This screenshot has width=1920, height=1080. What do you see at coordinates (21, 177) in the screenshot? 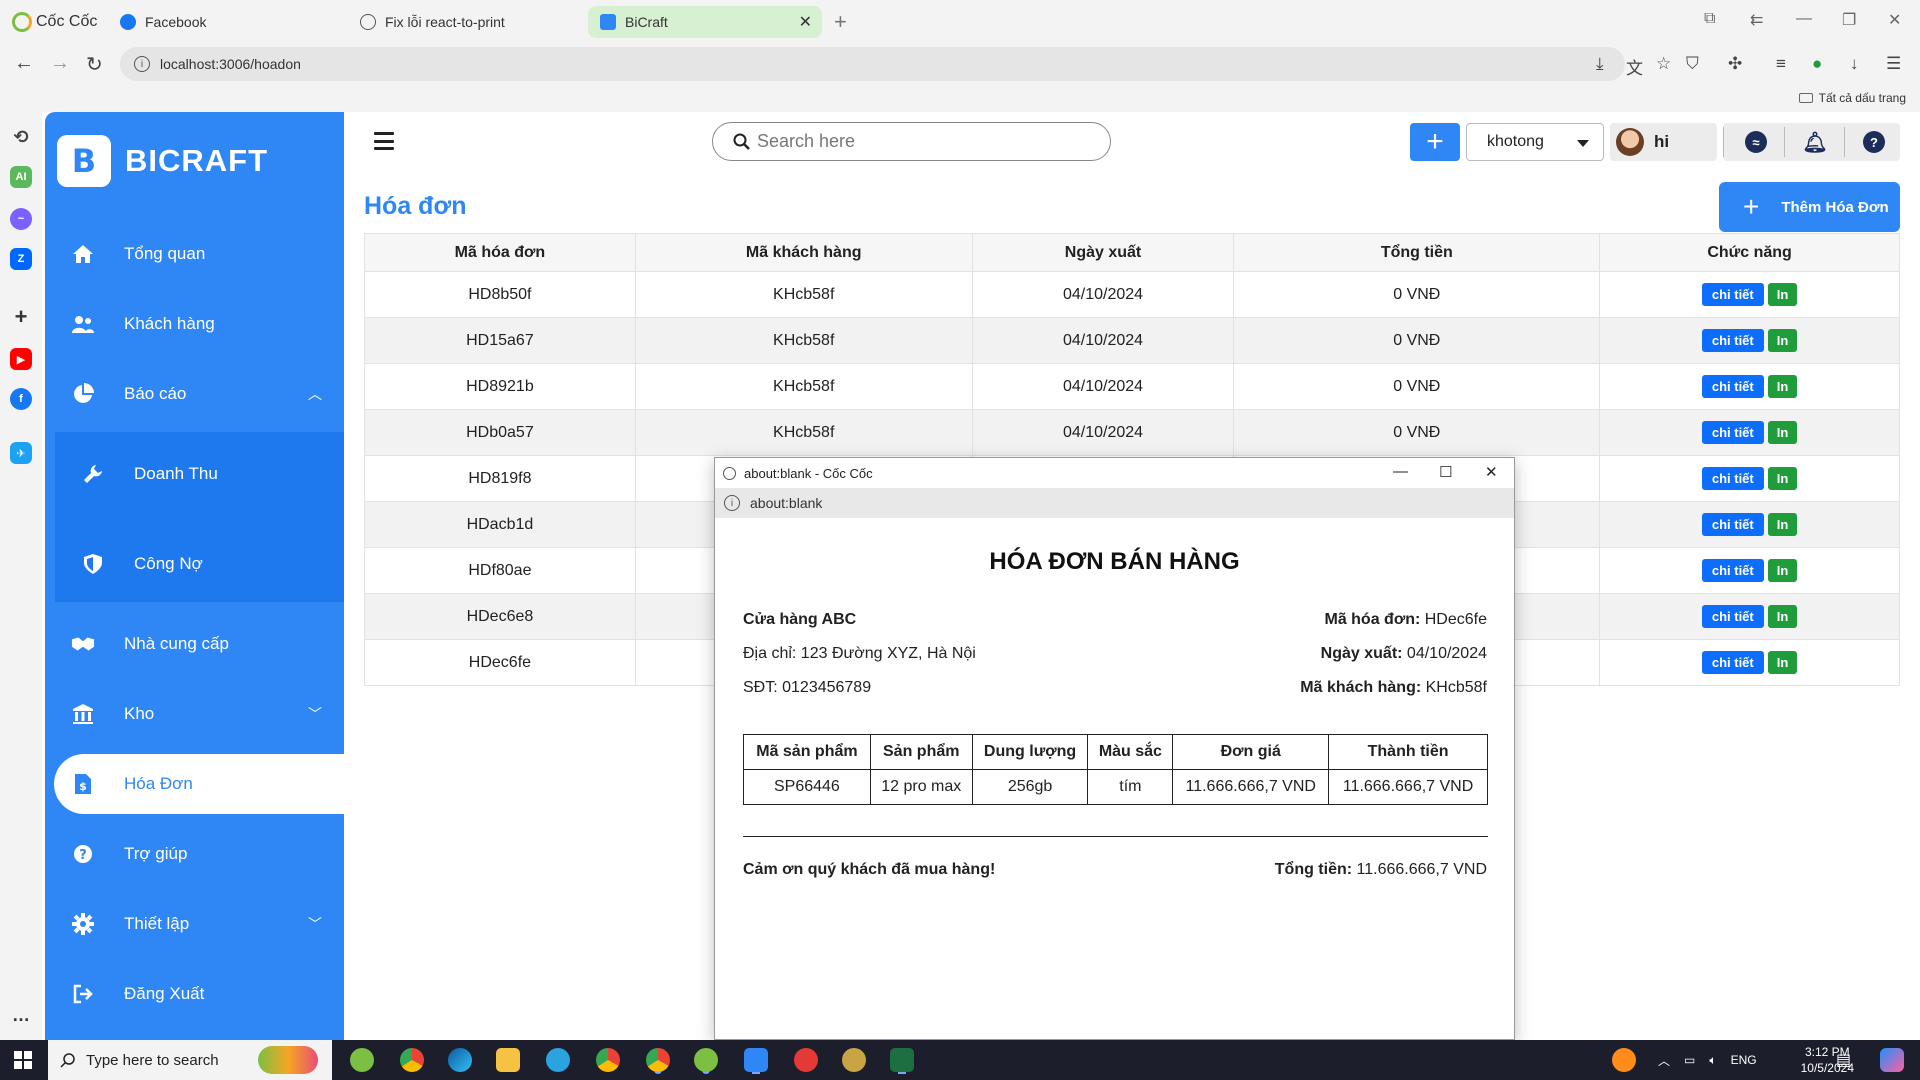
I see `ai-icon: AI` at bounding box center [21, 177].